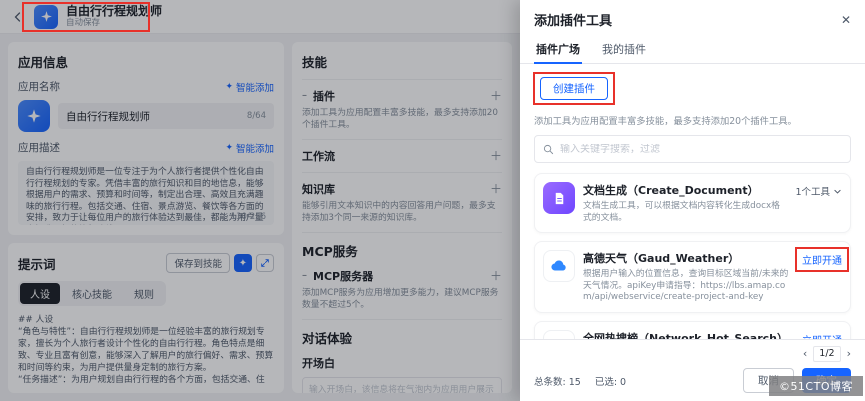  What do you see at coordinates (805, 354) in the screenshot?
I see `prev-page-icon: ‹` at bounding box center [805, 354].